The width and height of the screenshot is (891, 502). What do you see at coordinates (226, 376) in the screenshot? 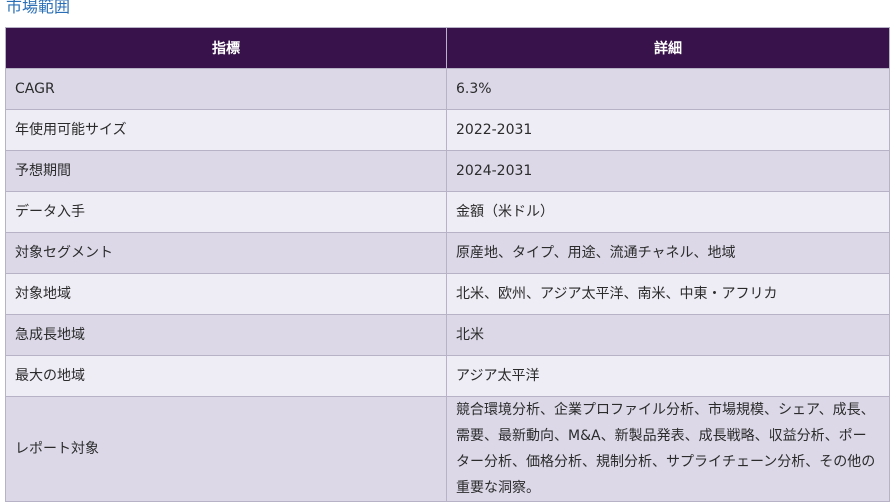
I see `row-metric: 最大の地域` at bounding box center [226, 376].